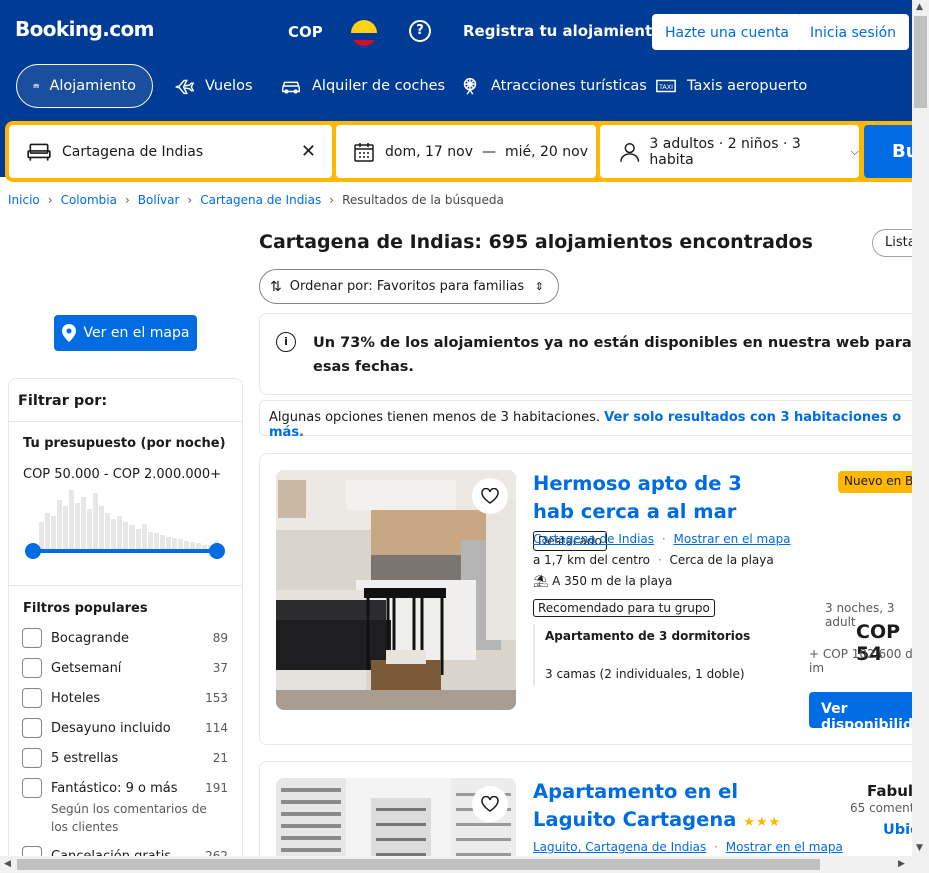 Image resolution: width=929 pixels, height=873 pixels. What do you see at coordinates (220, 758) in the screenshot?
I see `filter-count: 21` at bounding box center [220, 758].